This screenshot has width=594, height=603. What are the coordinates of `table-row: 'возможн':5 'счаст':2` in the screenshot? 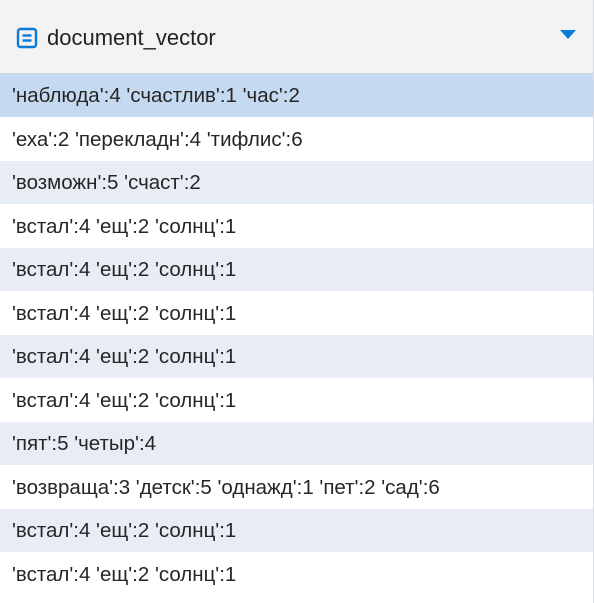 It's located at (296, 183).